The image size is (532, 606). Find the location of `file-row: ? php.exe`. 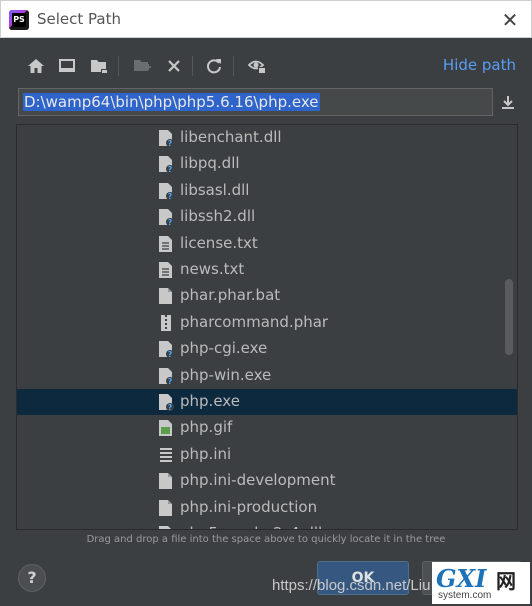

file-row: ? php.exe is located at coordinates (267, 402).